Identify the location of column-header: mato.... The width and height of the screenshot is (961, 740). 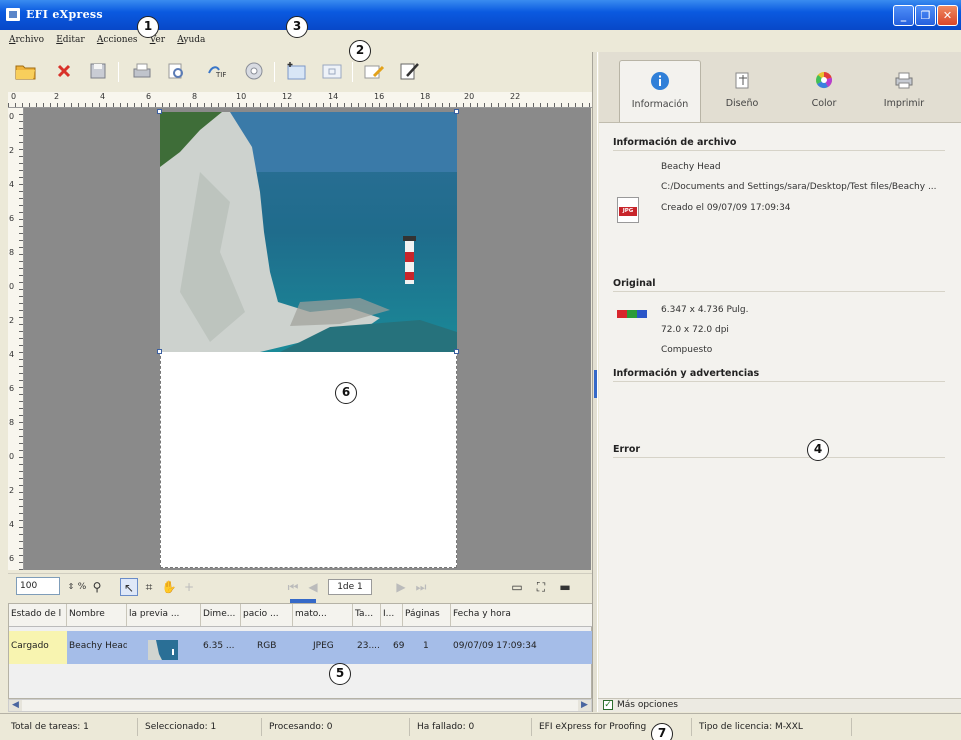
(323, 615).